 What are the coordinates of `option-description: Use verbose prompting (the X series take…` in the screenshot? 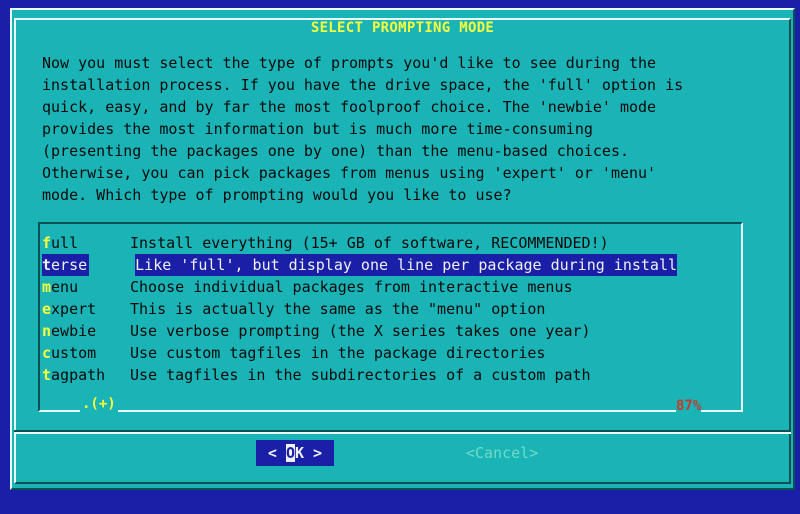 It's located at (360, 331).